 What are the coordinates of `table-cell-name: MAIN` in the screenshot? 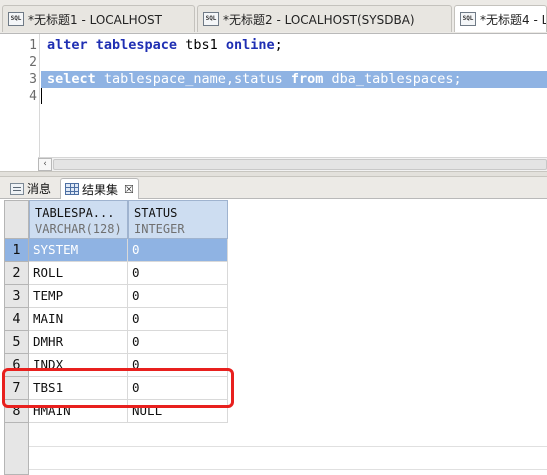 It's located at (78, 319).